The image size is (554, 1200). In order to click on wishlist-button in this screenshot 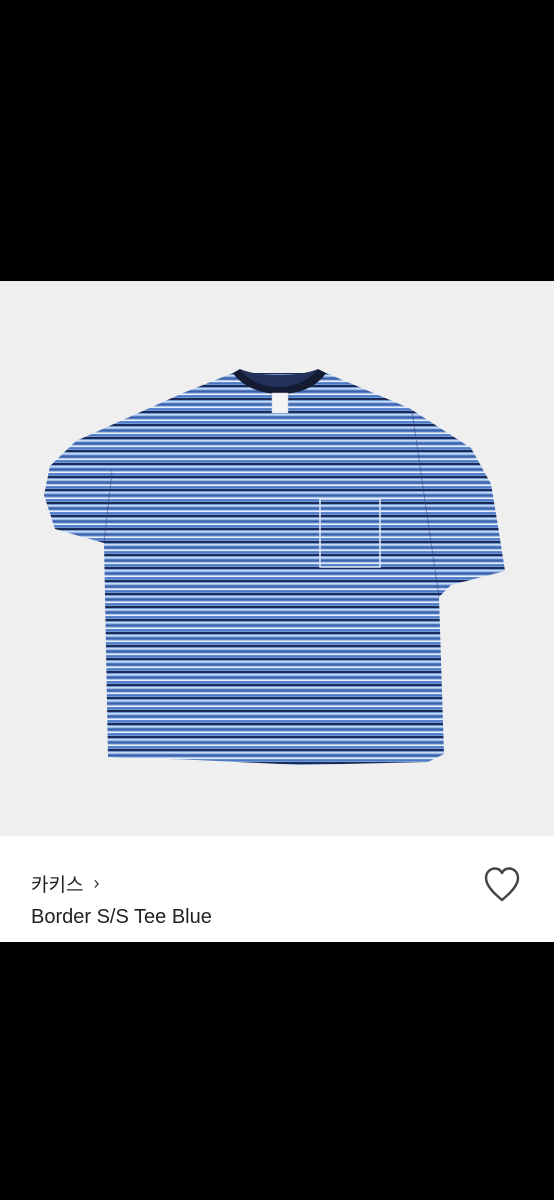, I will do `click(502, 885)`.